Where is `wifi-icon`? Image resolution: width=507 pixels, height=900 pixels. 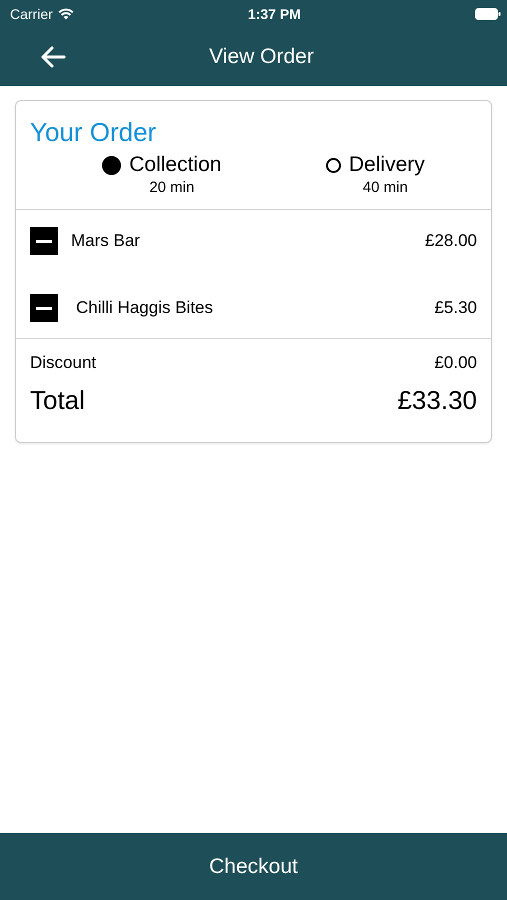
wifi-icon is located at coordinates (66, 14).